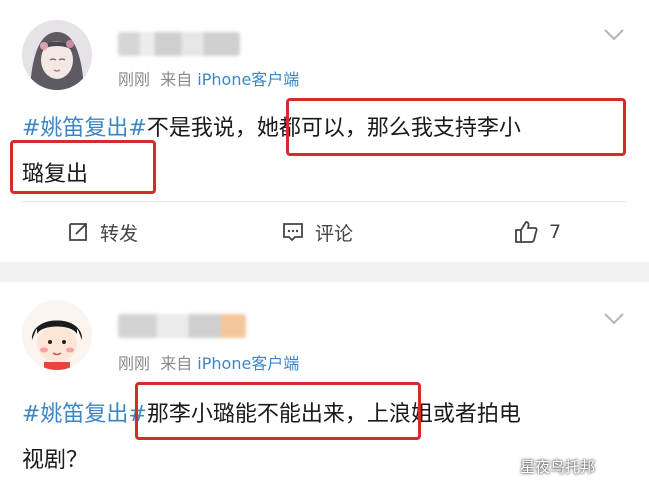 This screenshot has width=649, height=490. I want to click on thumbs-up-icon, so click(526, 232).